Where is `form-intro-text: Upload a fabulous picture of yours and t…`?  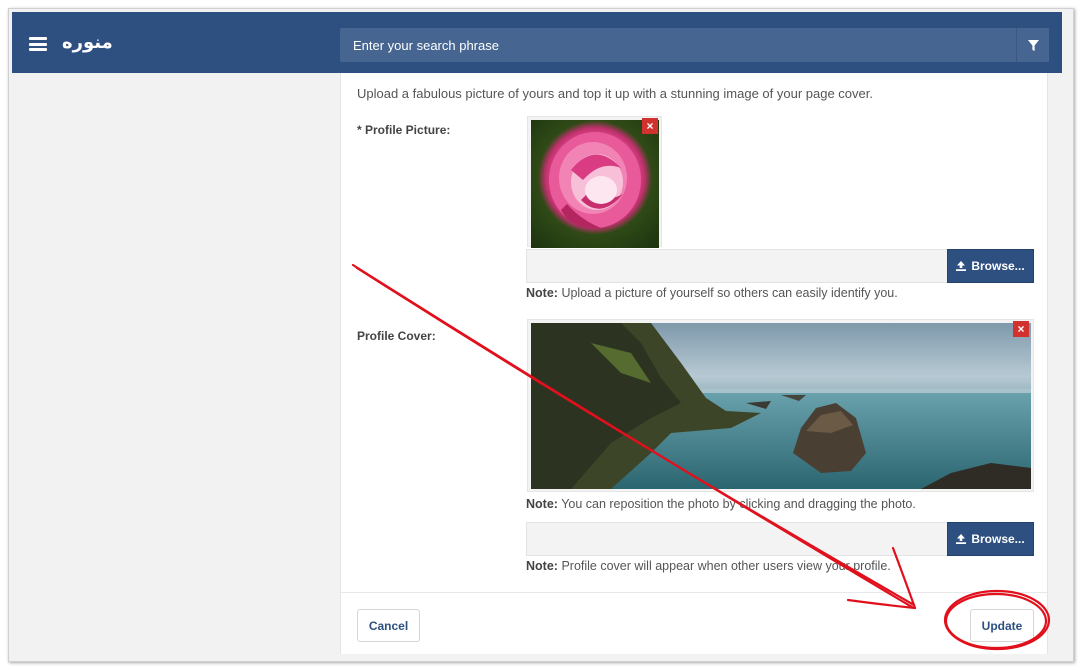 form-intro-text: Upload a fabulous picture of yours and t… is located at coordinates (615, 93).